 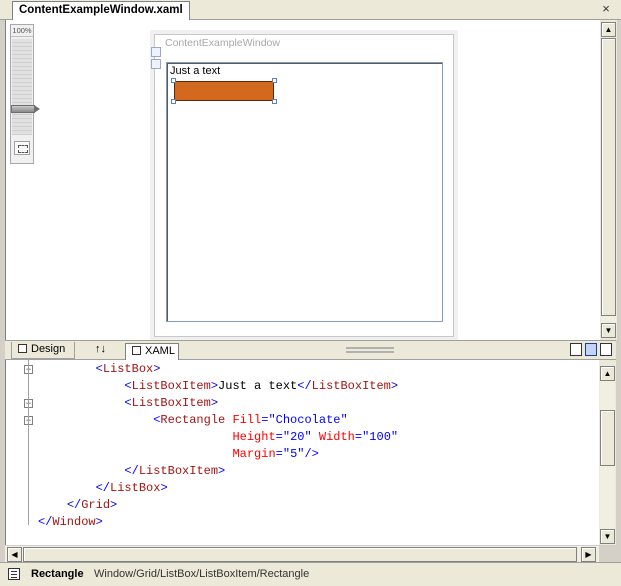 What do you see at coordinates (173, 80) in the screenshot?
I see `resize-handle-top-left` at bounding box center [173, 80].